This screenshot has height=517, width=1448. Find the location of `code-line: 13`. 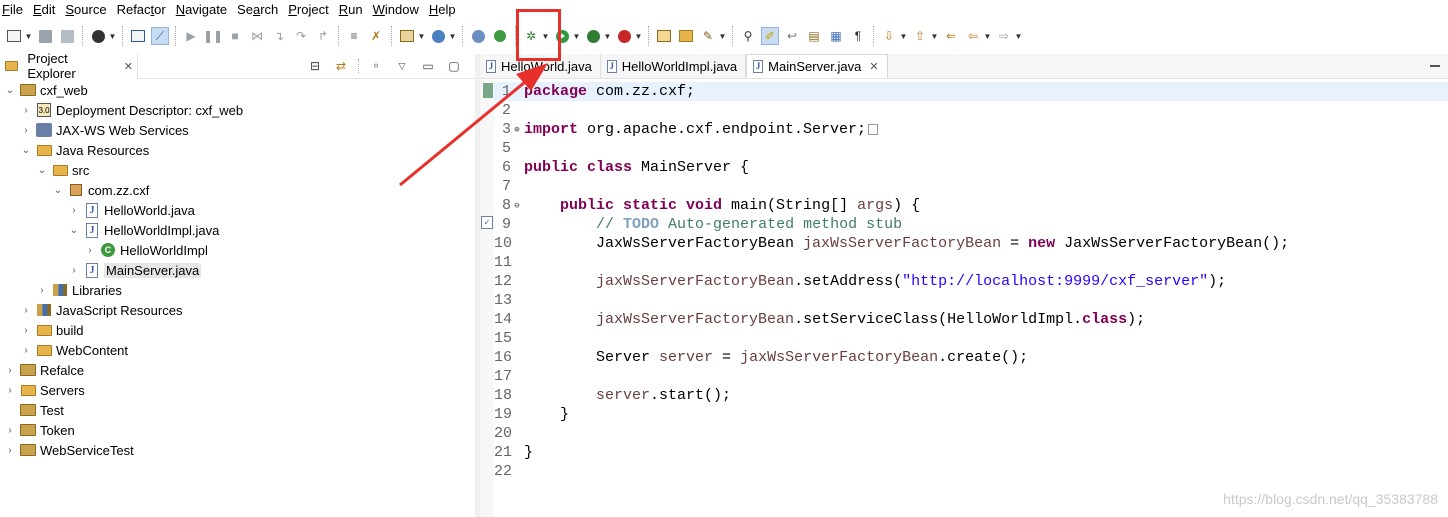

code-line: 13 is located at coordinates (509, 300).